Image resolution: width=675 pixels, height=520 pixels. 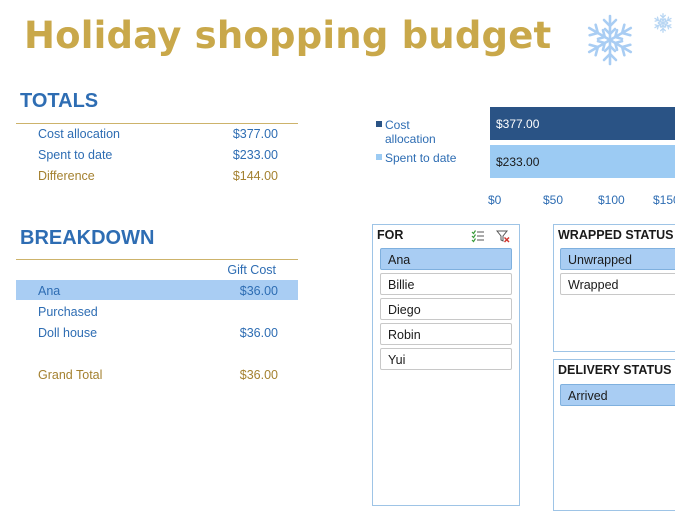 What do you see at coordinates (79, 134) in the screenshot?
I see `totals-cost-allocation-label: Cost allocation` at bounding box center [79, 134].